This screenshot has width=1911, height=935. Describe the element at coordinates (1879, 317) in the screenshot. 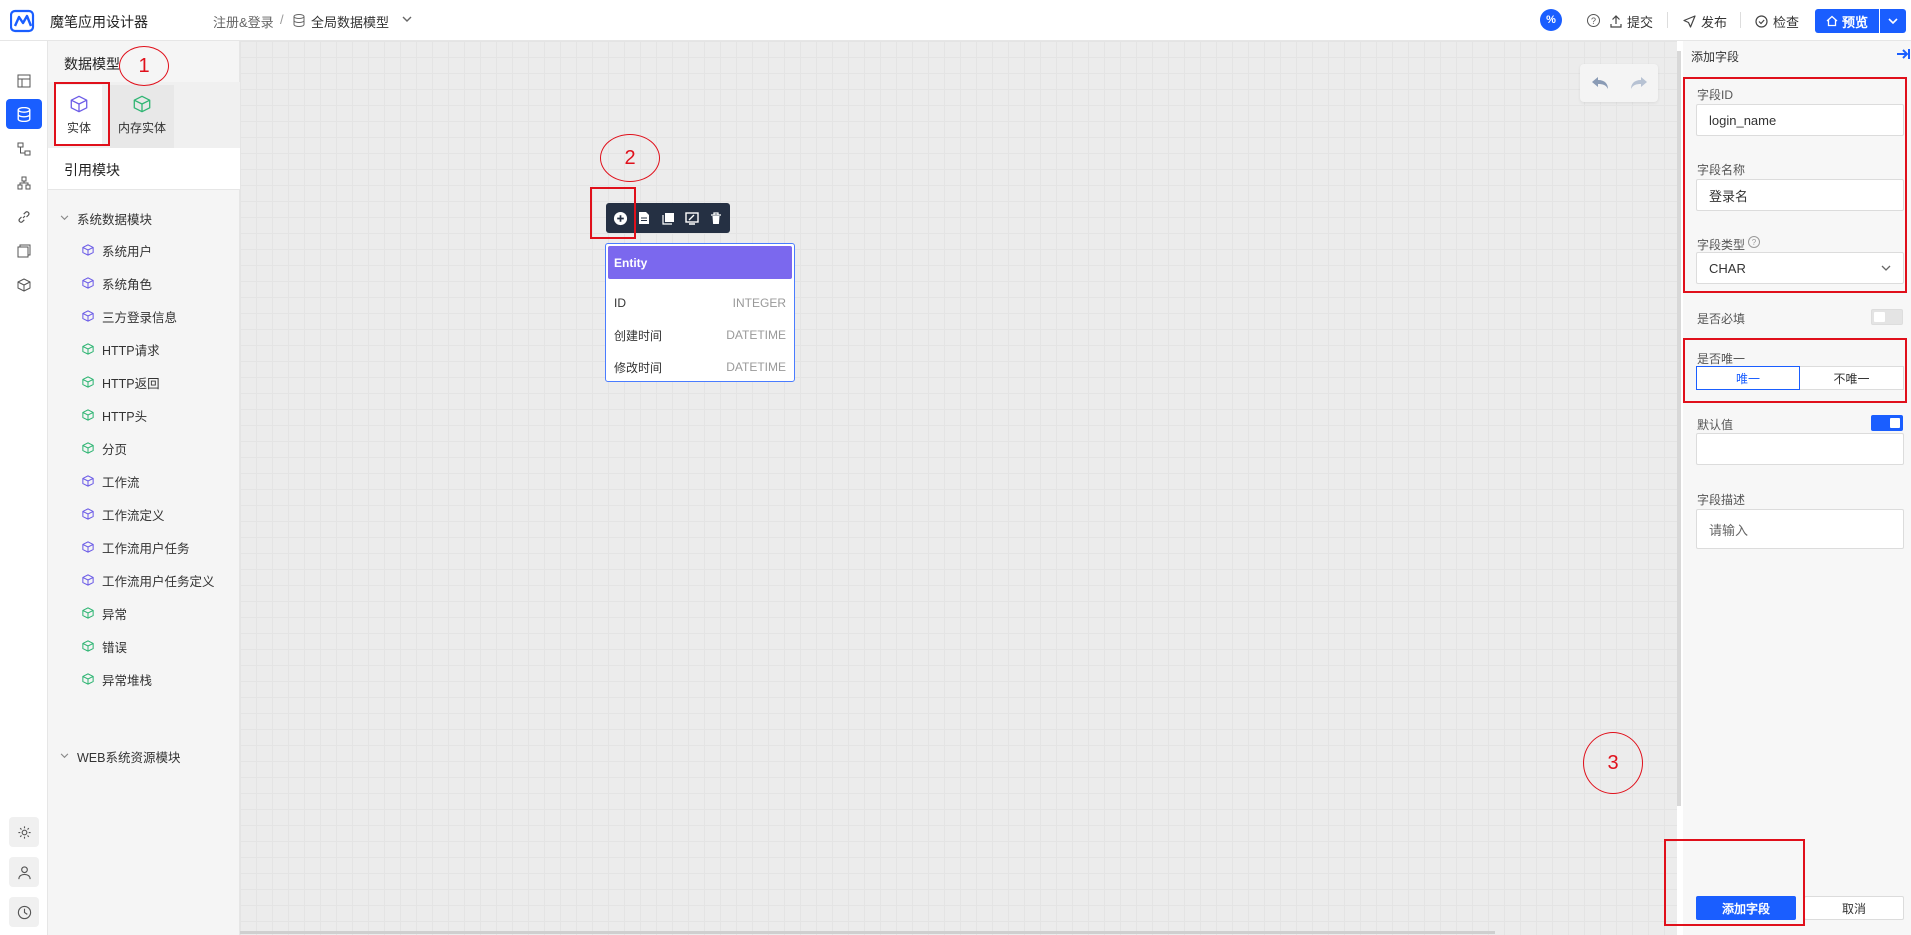

I see `toggle-knob` at that location.